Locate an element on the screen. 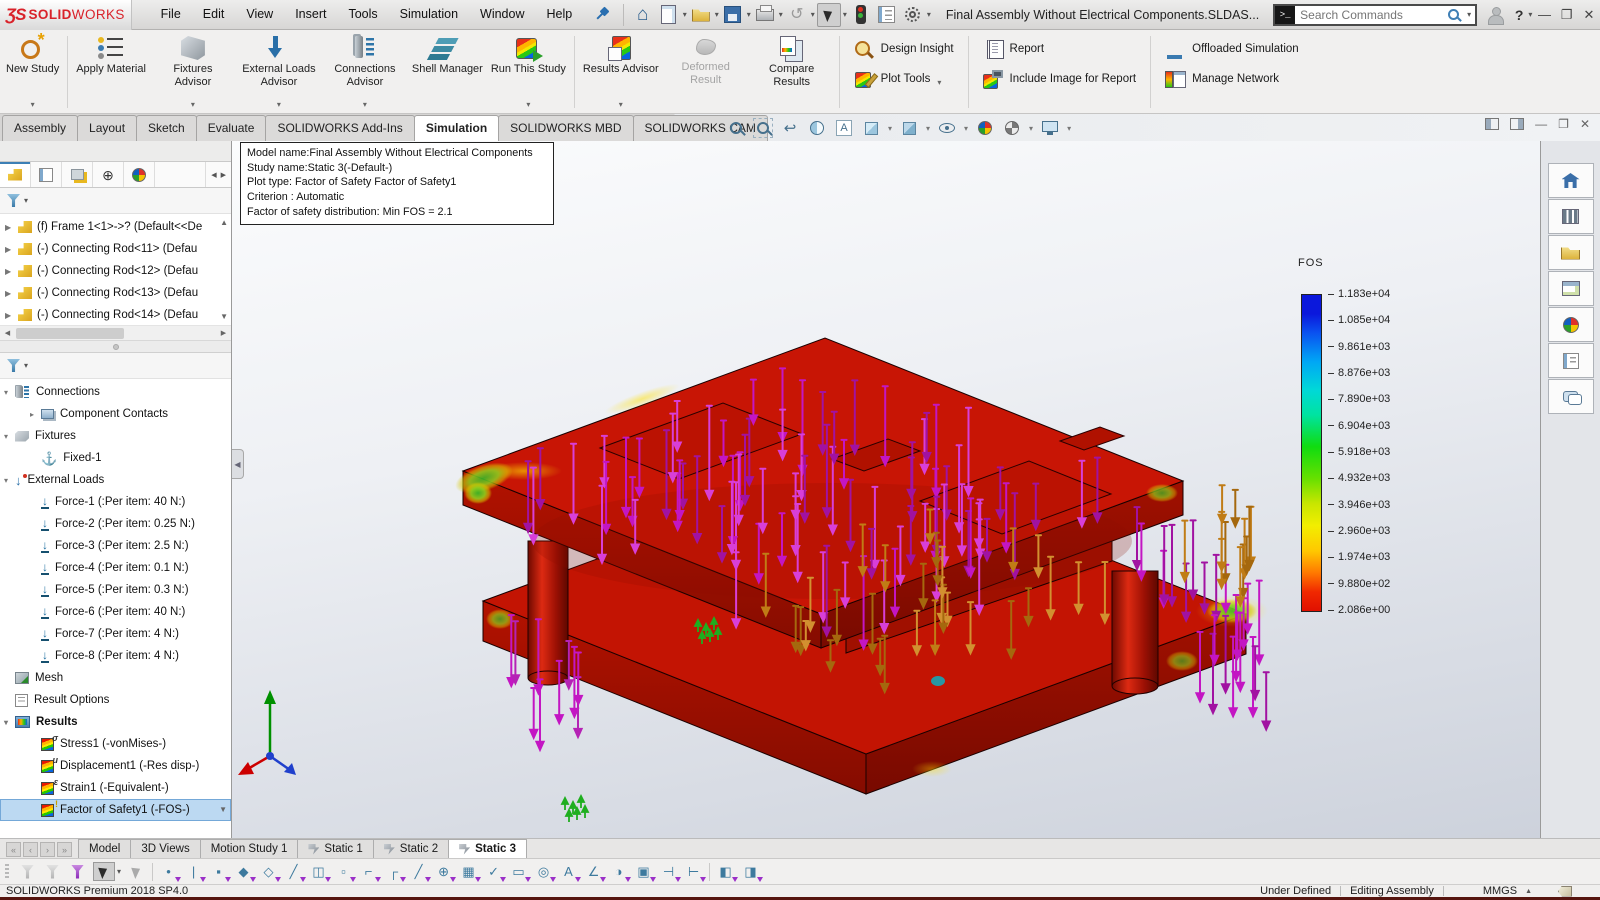  study-tree-factor-of-safety1: Factor of Safety1 (-FOS-) is located at coordinates (115, 810).